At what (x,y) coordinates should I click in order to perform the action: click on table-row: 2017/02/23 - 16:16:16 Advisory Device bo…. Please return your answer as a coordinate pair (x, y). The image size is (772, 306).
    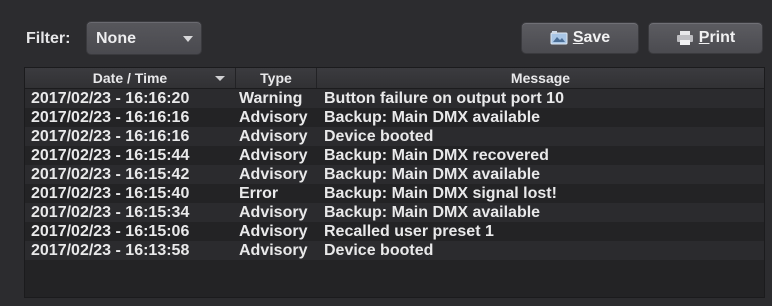
    Looking at the image, I should click on (394, 136).